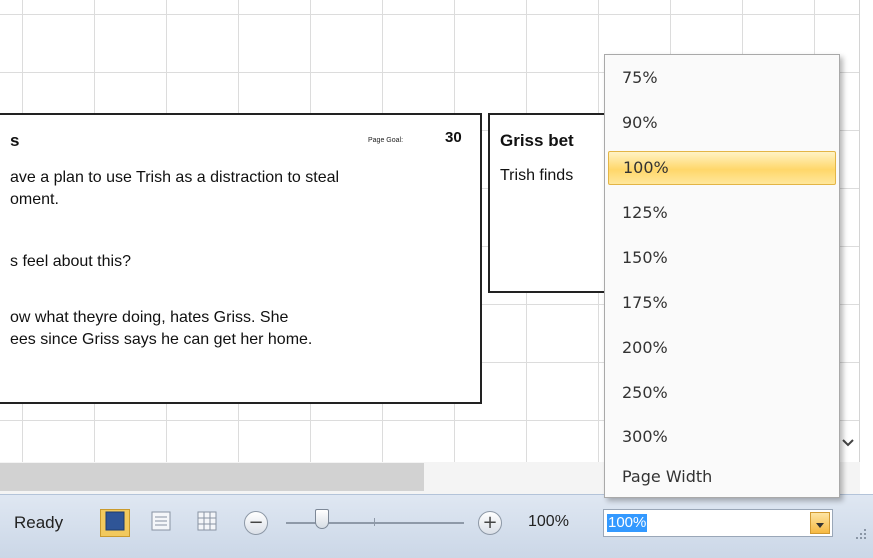  I want to click on page-goal-value: 30, so click(453, 137).